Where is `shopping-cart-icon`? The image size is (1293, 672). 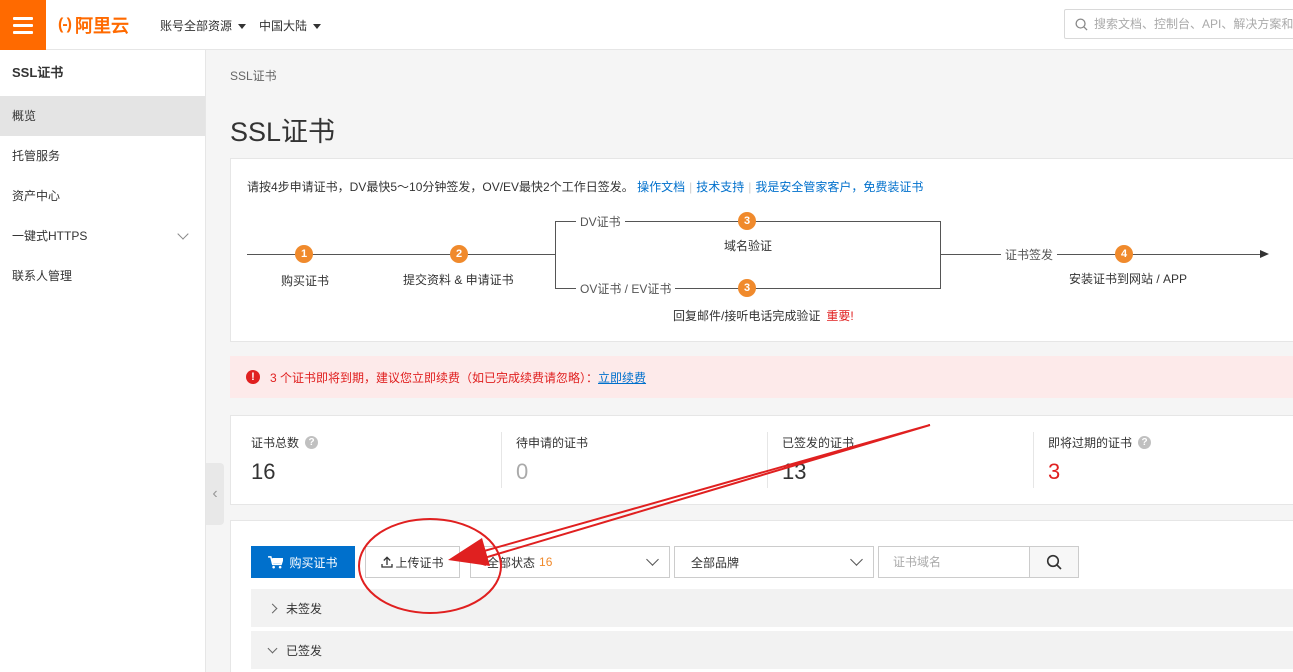 shopping-cart-icon is located at coordinates (276, 561).